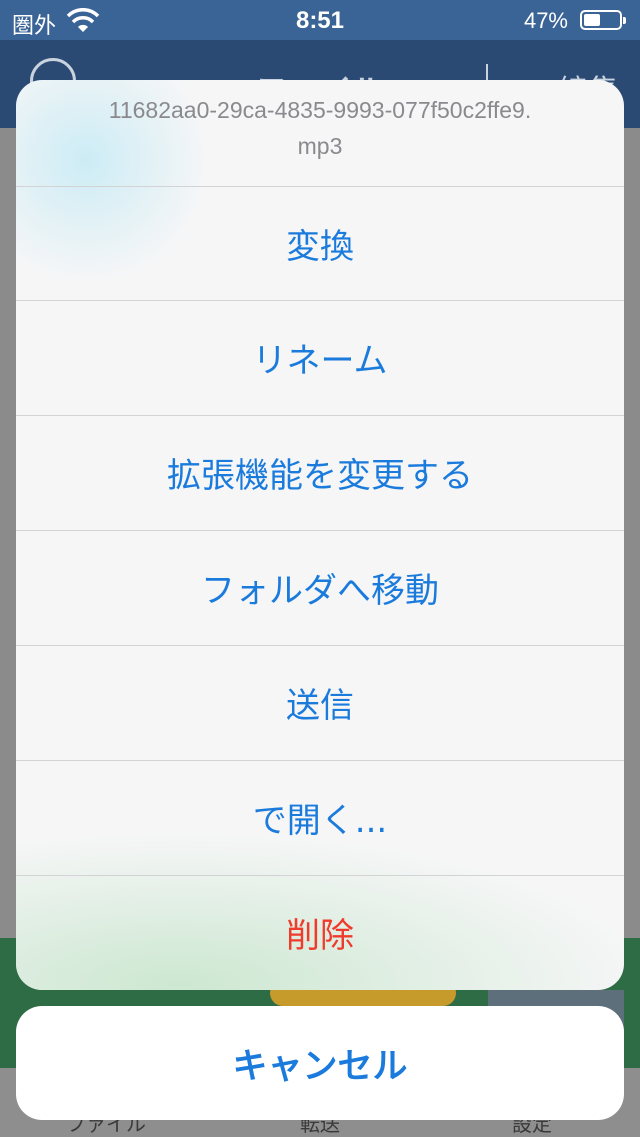  Describe the element at coordinates (320, 702) in the screenshot. I see `send-button: 送信` at that location.